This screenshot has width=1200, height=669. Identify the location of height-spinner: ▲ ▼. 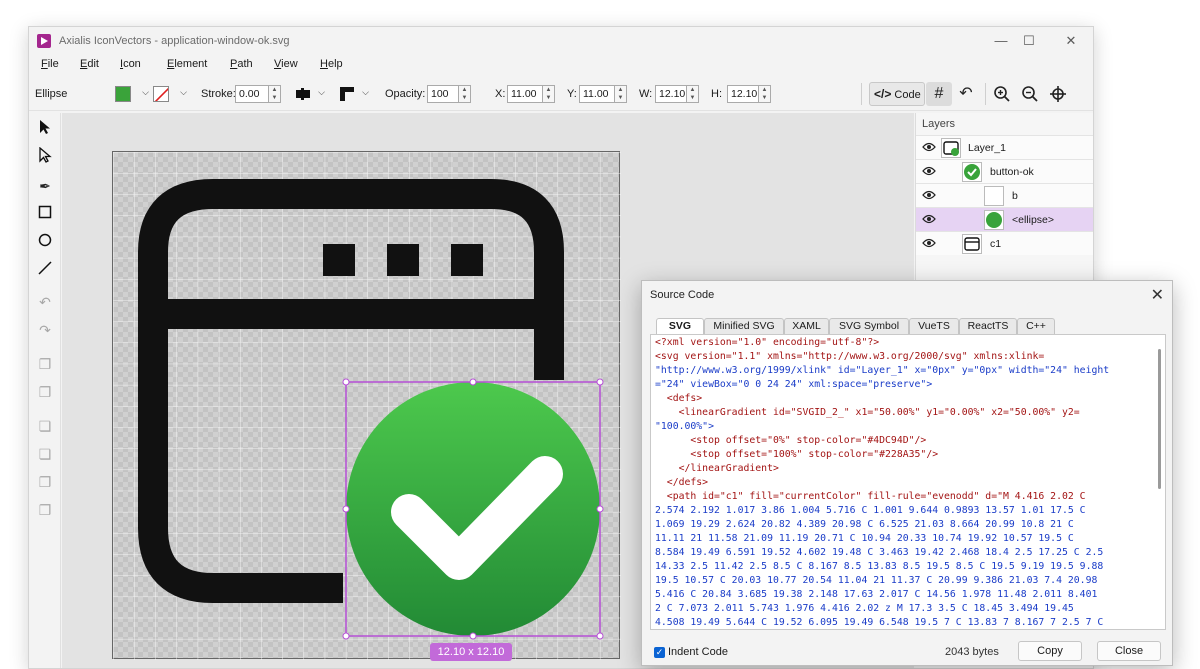
(765, 94).